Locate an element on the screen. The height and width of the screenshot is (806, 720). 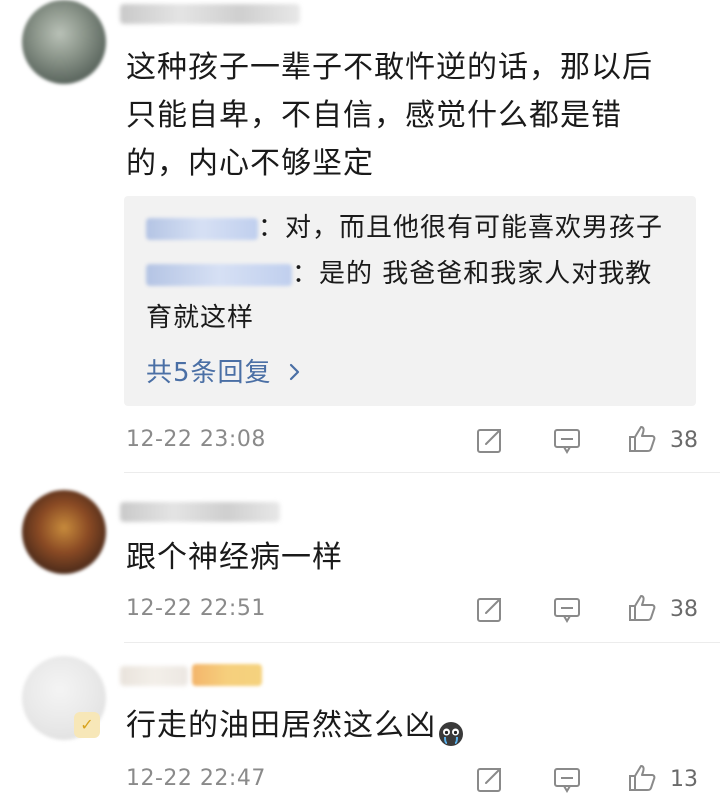
comment-text-label: 行走的油田居然这么凶 is located at coordinates (281, 725).